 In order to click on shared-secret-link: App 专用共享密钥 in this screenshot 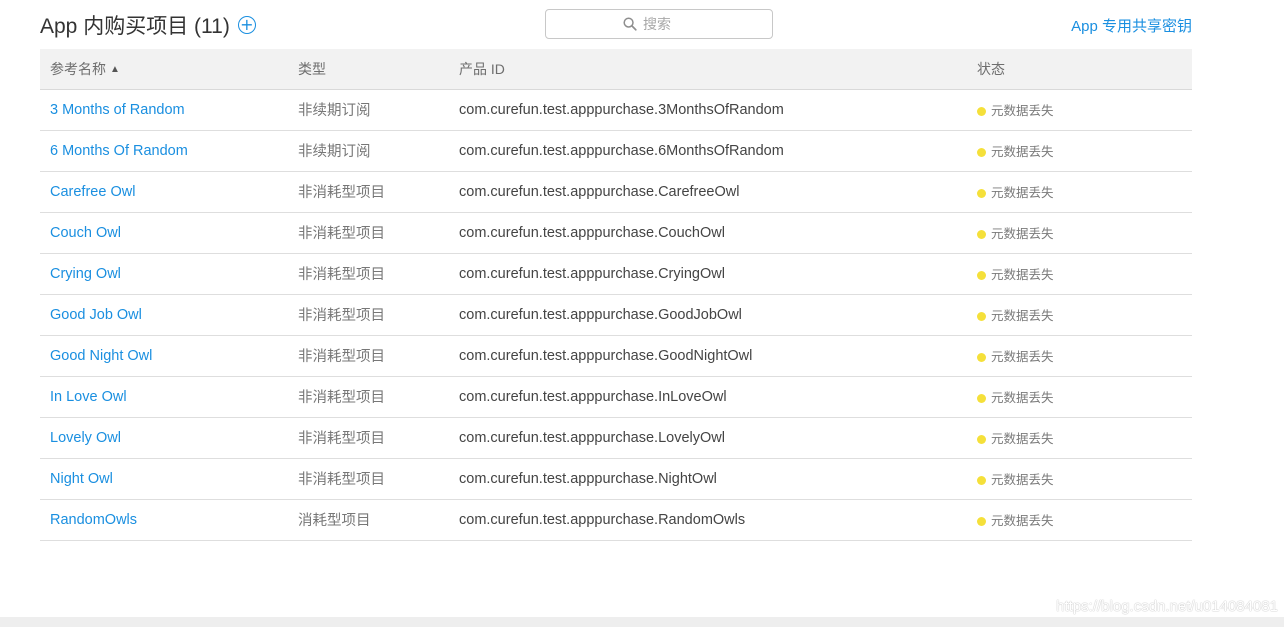, I will do `click(1131, 25)`.